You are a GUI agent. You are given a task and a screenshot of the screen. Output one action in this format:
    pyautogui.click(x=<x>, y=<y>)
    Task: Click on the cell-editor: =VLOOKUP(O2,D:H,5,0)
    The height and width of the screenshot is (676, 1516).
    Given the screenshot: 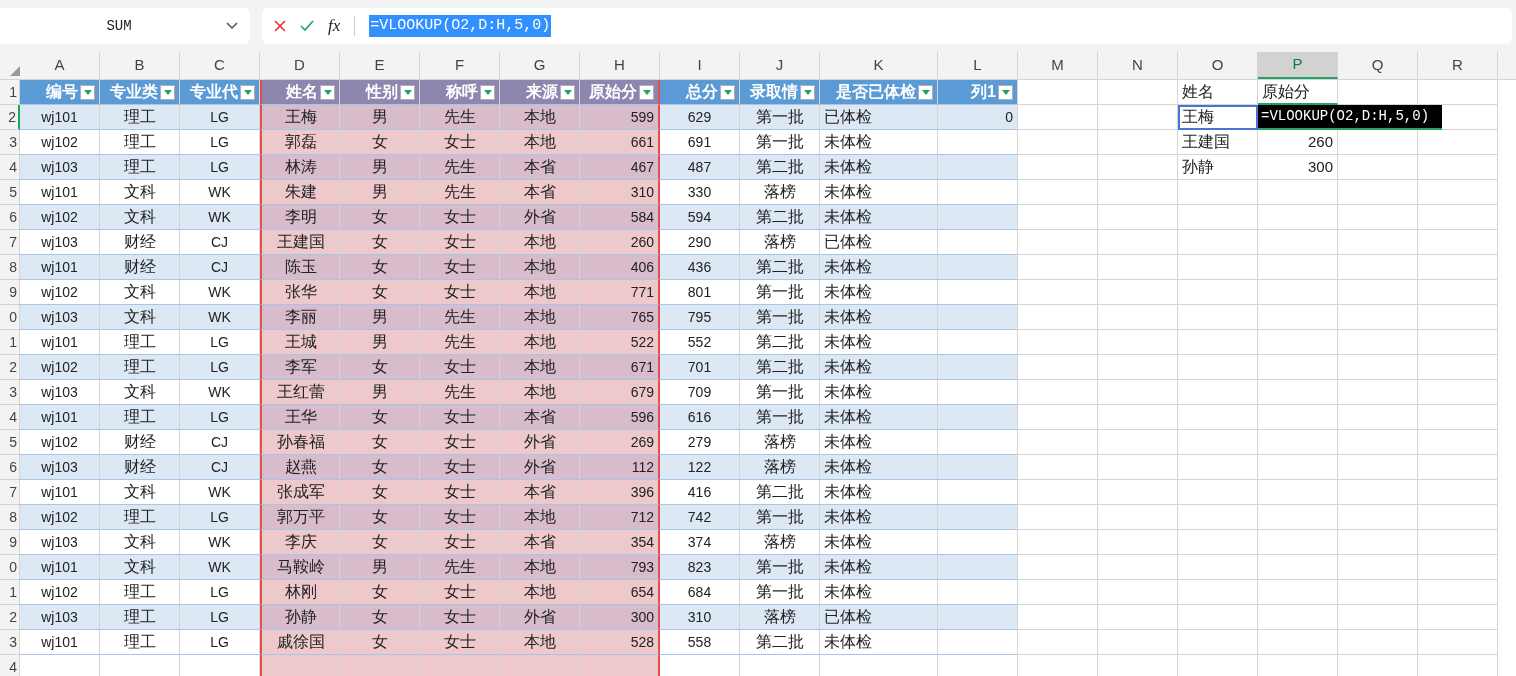 What is the action you would take?
    pyautogui.click(x=1350, y=117)
    